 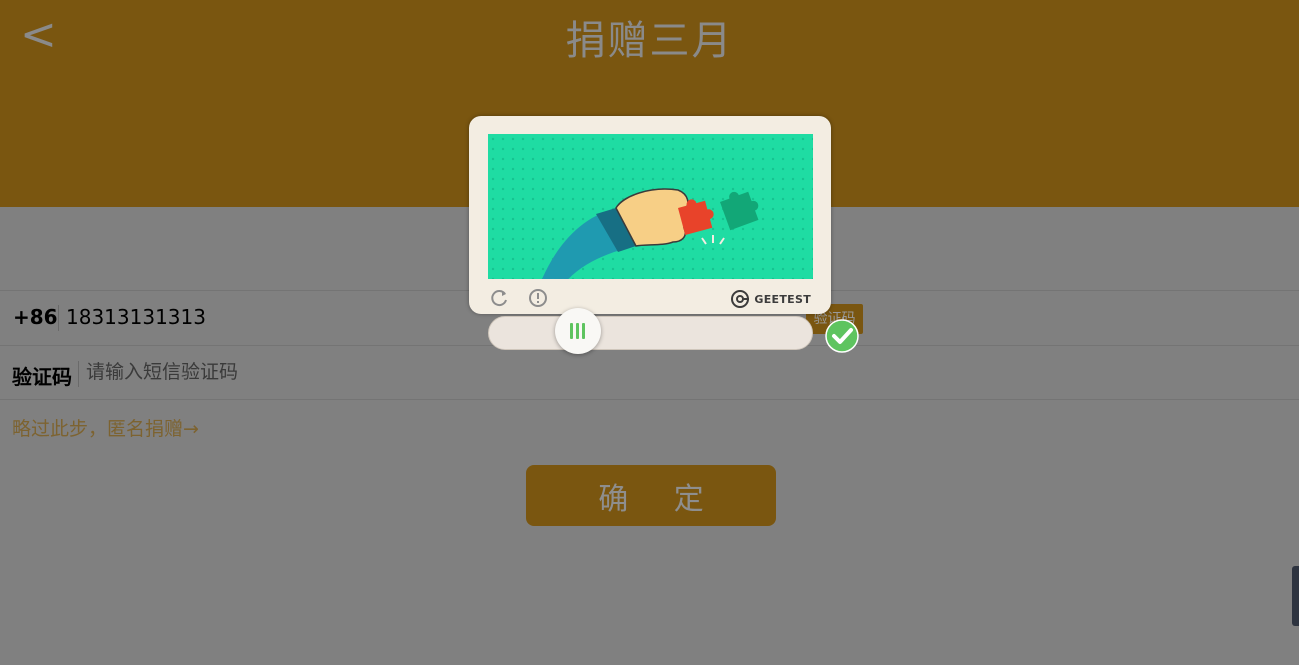 I want to click on geetest-logo: GEETEST, so click(x=770, y=299).